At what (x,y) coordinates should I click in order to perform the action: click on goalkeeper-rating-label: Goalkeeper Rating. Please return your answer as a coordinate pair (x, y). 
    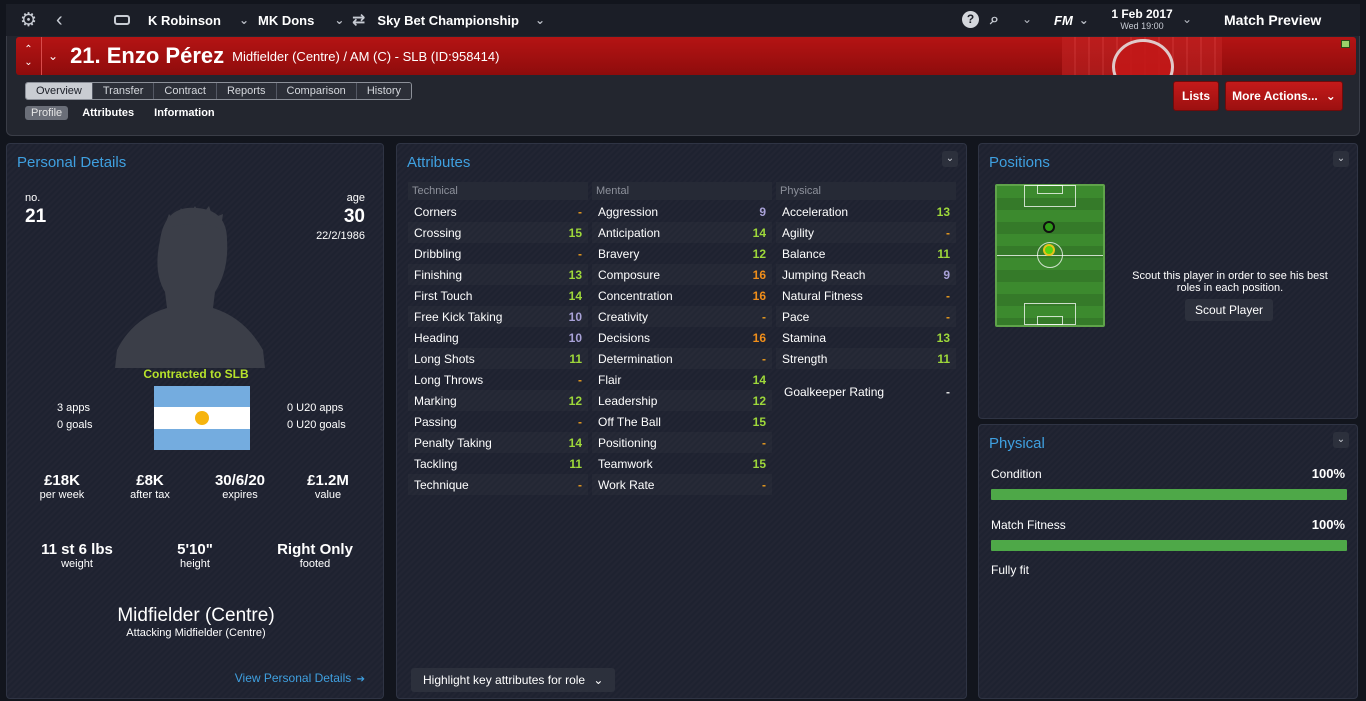
    Looking at the image, I should click on (834, 391).